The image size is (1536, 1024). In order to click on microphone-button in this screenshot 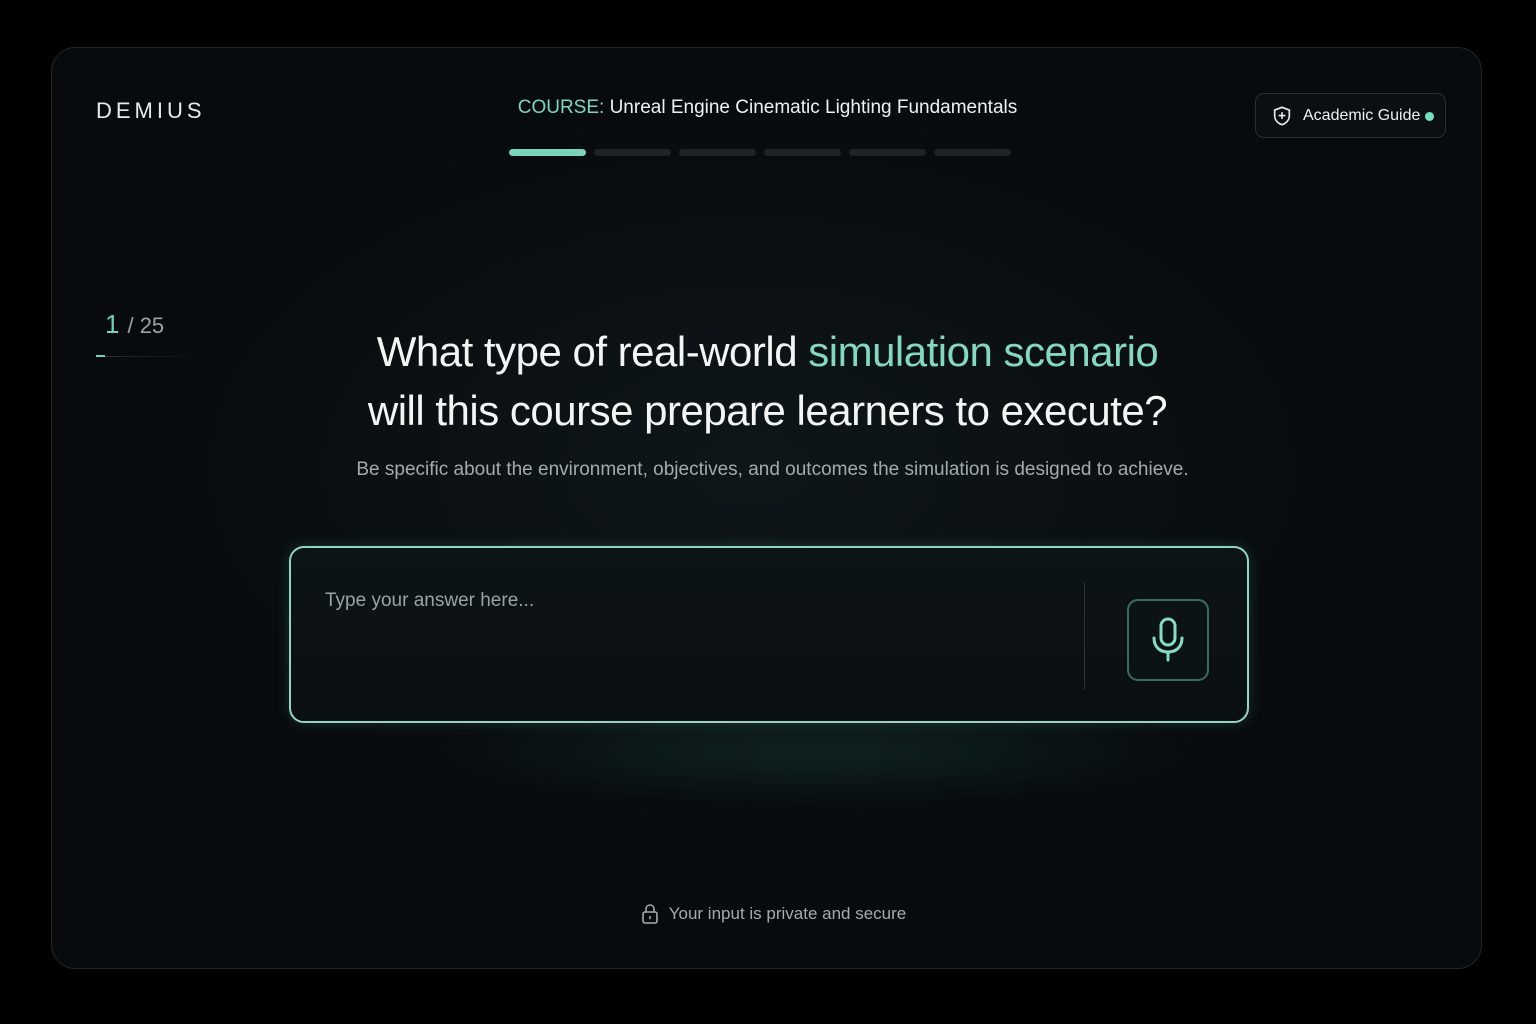, I will do `click(1168, 640)`.